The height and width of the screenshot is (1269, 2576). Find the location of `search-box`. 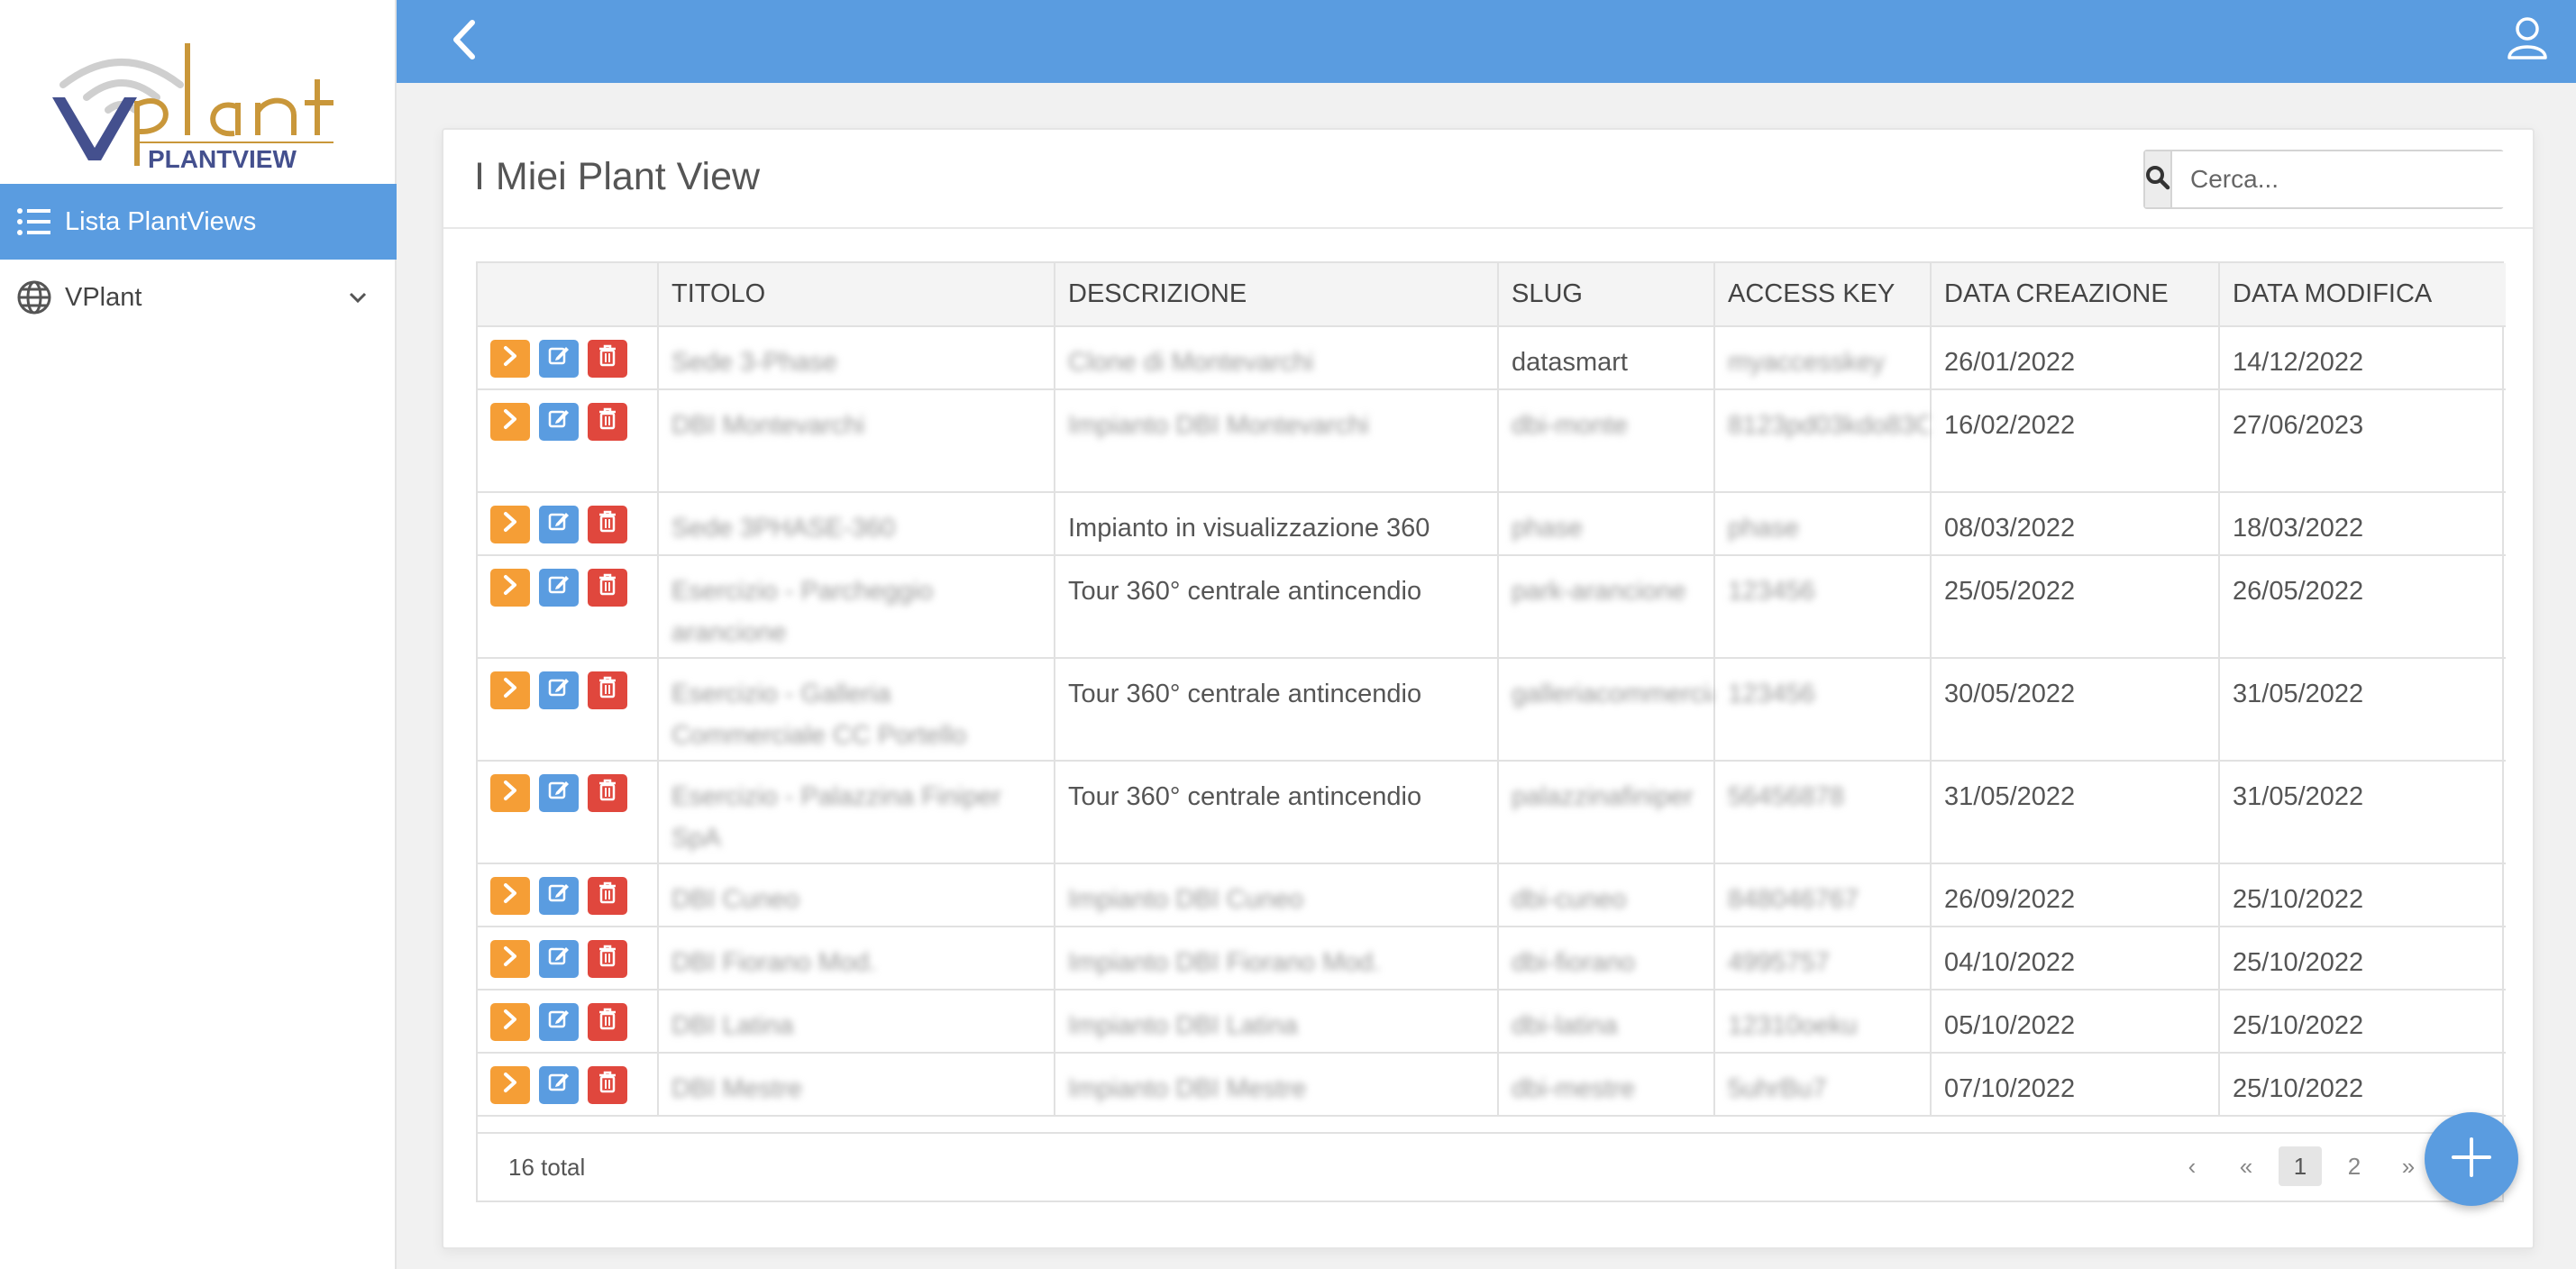

search-box is located at coordinates (2329, 179).